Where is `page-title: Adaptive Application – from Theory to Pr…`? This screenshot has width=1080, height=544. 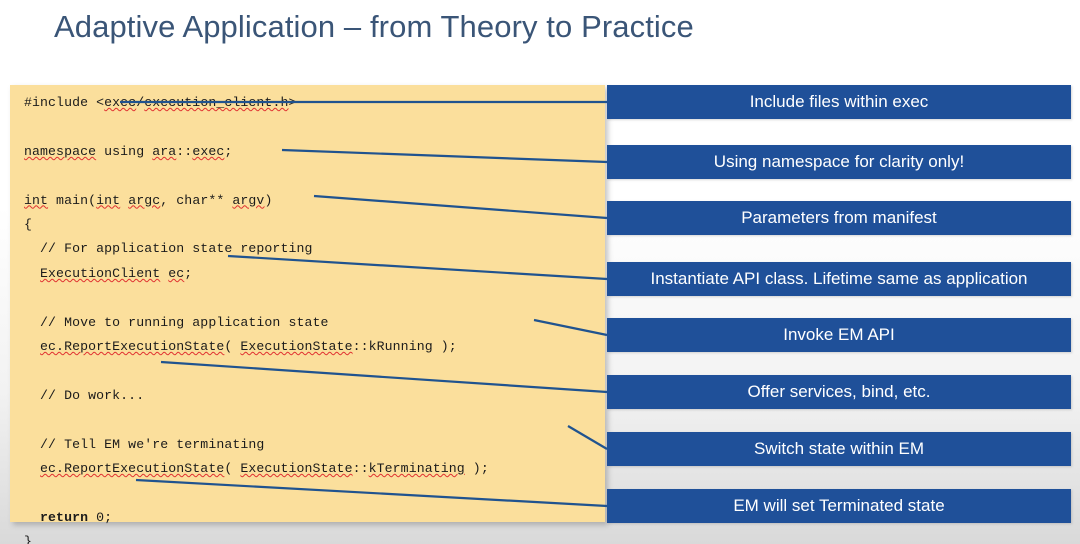 page-title: Adaptive Application – from Theory to Pr… is located at coordinates (374, 26).